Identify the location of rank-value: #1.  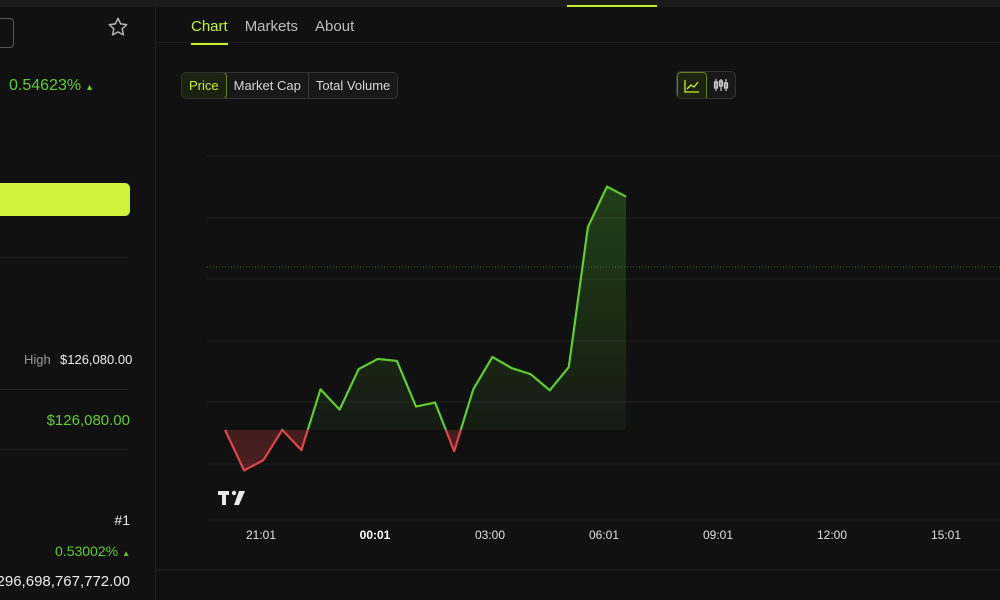
(122, 520).